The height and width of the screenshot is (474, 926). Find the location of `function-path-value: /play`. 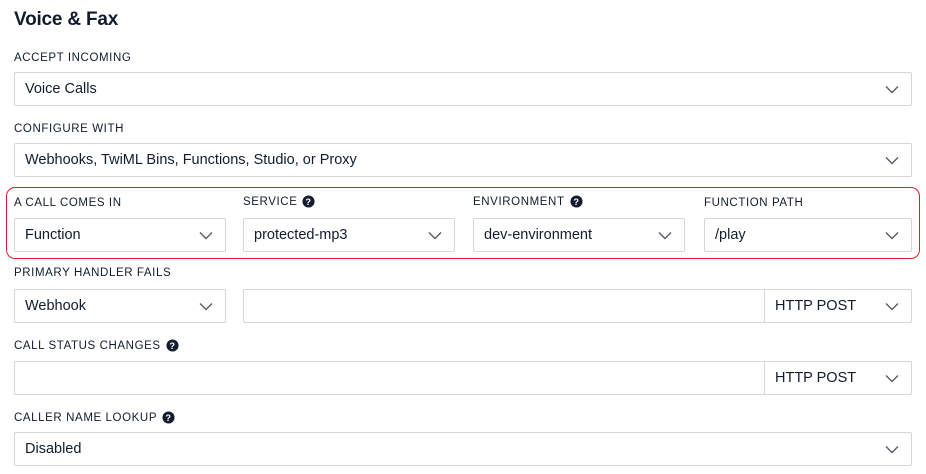

function-path-value: /play is located at coordinates (730, 235).